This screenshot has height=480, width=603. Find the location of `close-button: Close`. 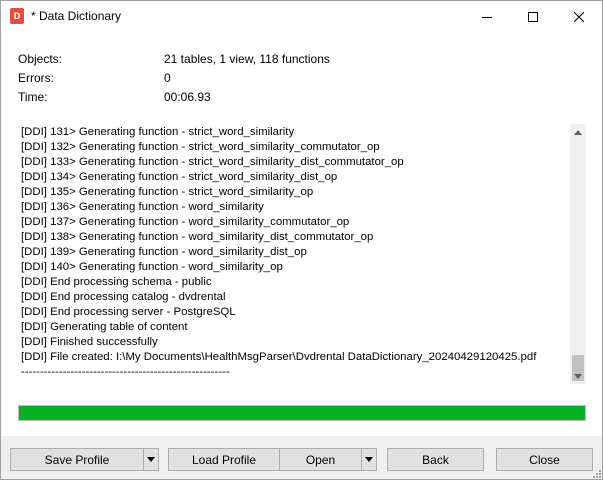

close-button: Close is located at coordinates (544, 459).